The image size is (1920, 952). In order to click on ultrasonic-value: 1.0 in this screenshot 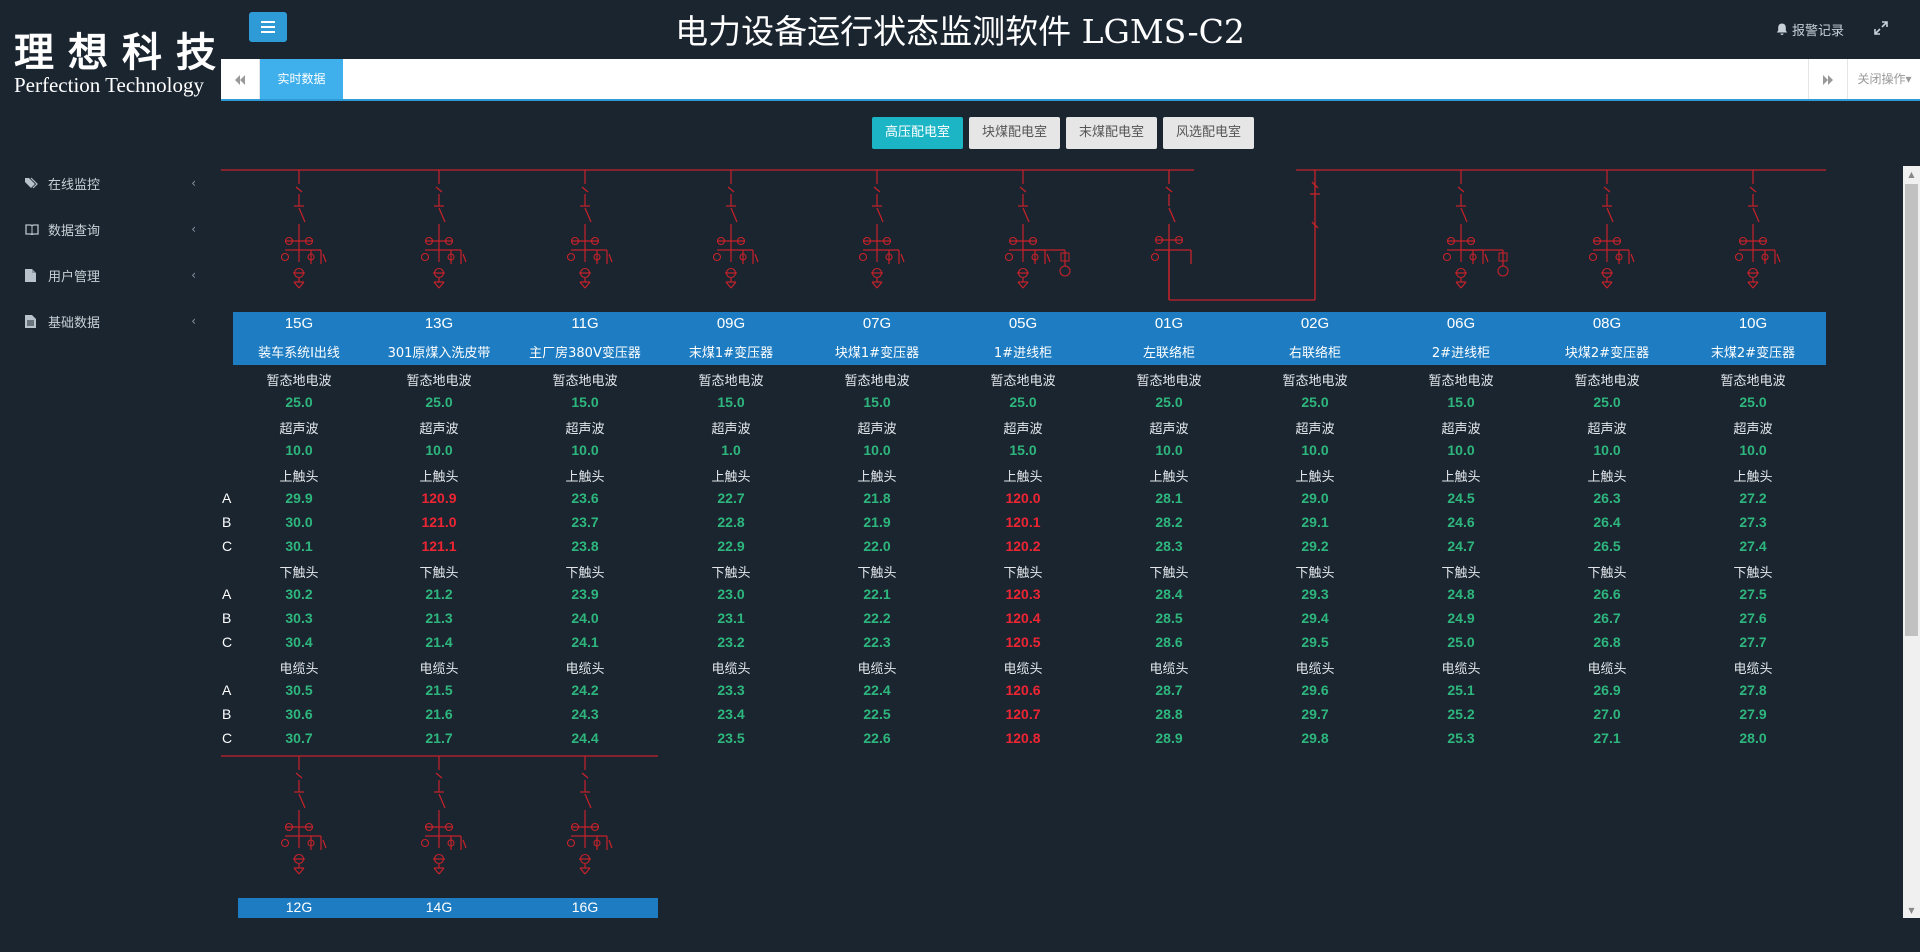, I will do `click(731, 450)`.